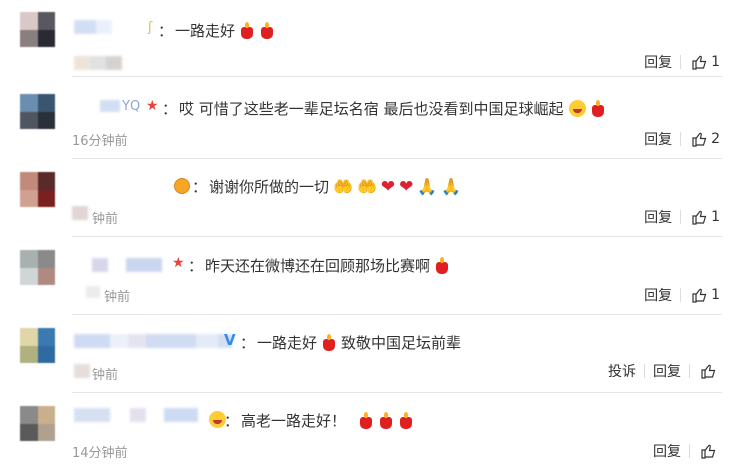  What do you see at coordinates (100, 141) in the screenshot?
I see `timestamp: 16分钟前` at bounding box center [100, 141].